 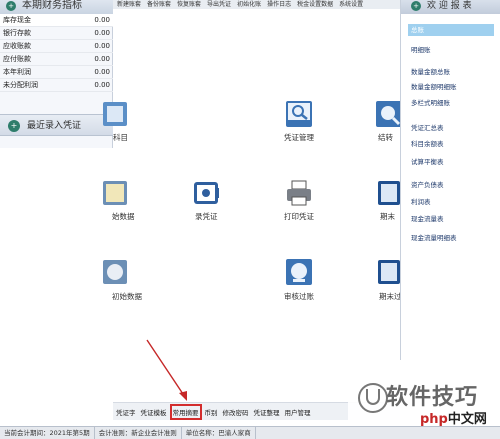 I want to click on report-item: 资产负债表, so click(x=427, y=184).